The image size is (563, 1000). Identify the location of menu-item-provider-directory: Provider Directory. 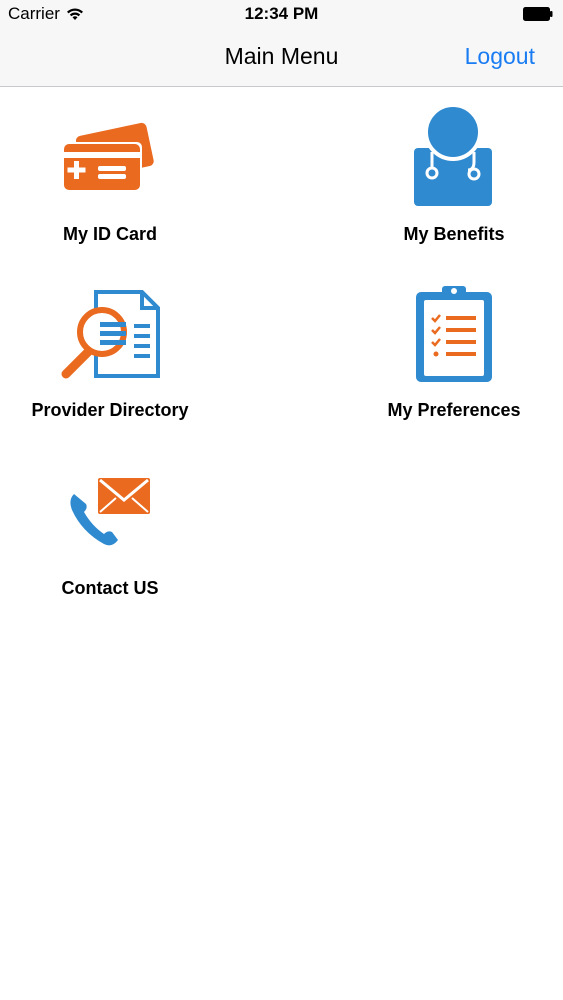
(110, 356).